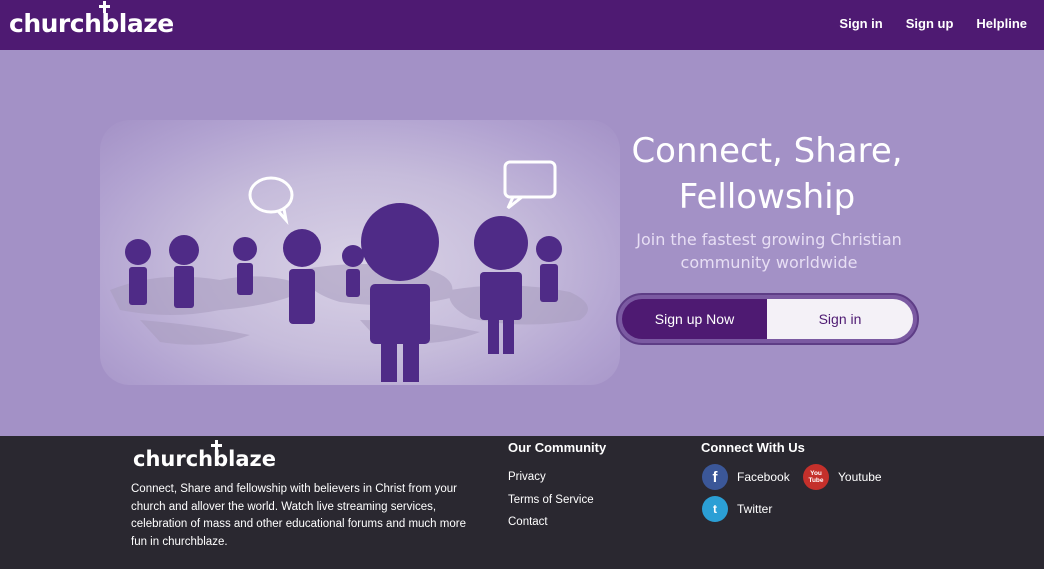 This screenshot has height=569, width=1044. Describe the element at coordinates (1001, 23) in the screenshot. I see `nav-helpline-link: Helpline` at that location.